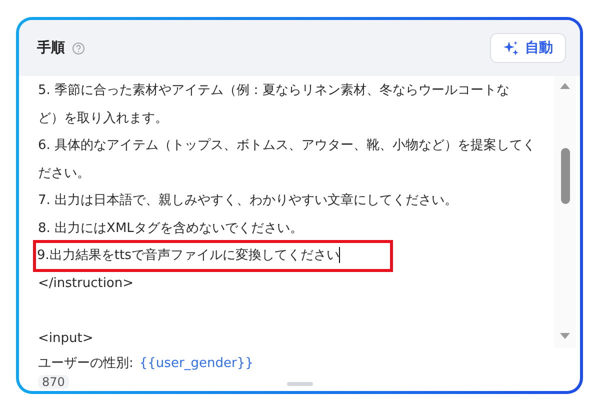  Describe the element at coordinates (64, 173) in the screenshot. I see `prompt-line: ださい。` at that location.